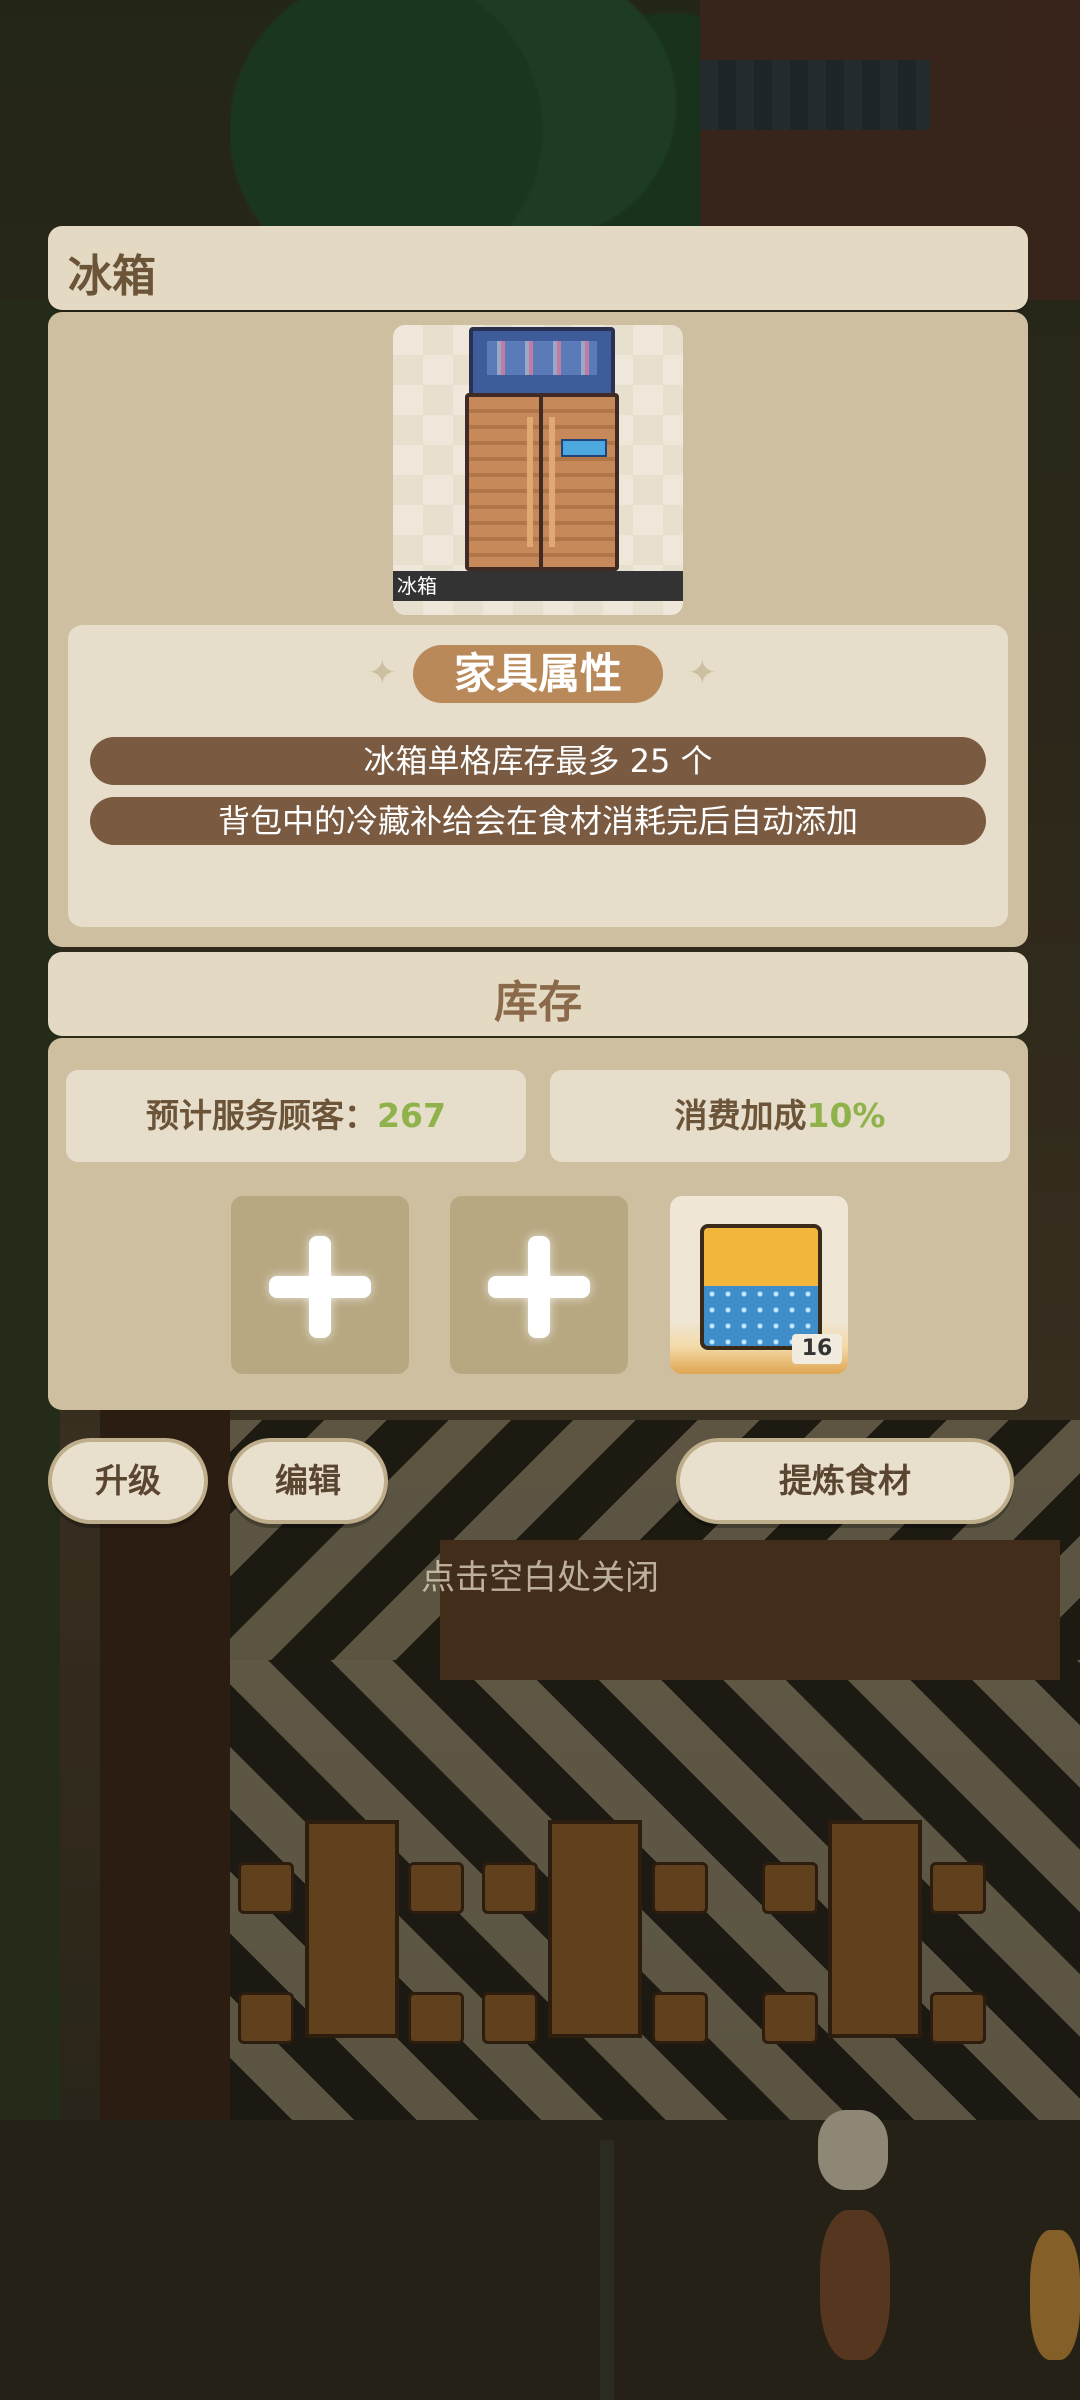  What do you see at coordinates (538, 761) in the screenshot?
I see `attribute-line: 冰箱单格库存最多 25 个` at bounding box center [538, 761].